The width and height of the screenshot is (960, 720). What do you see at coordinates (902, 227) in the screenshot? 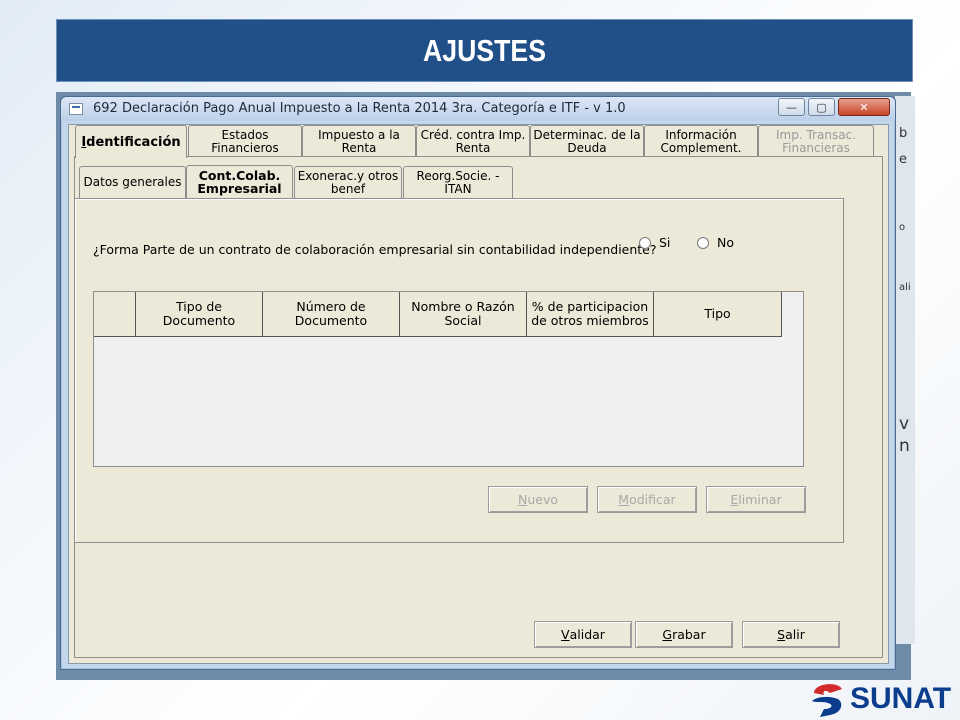
I see `strip-text: o` at bounding box center [902, 227].